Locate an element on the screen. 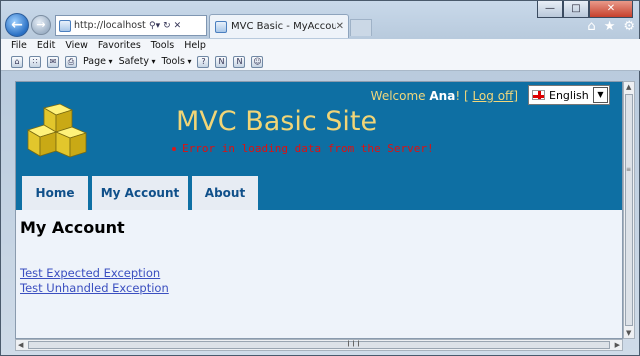 The height and width of the screenshot is (356, 640). scroll-down-icon: ▼ is located at coordinates (628, 333).